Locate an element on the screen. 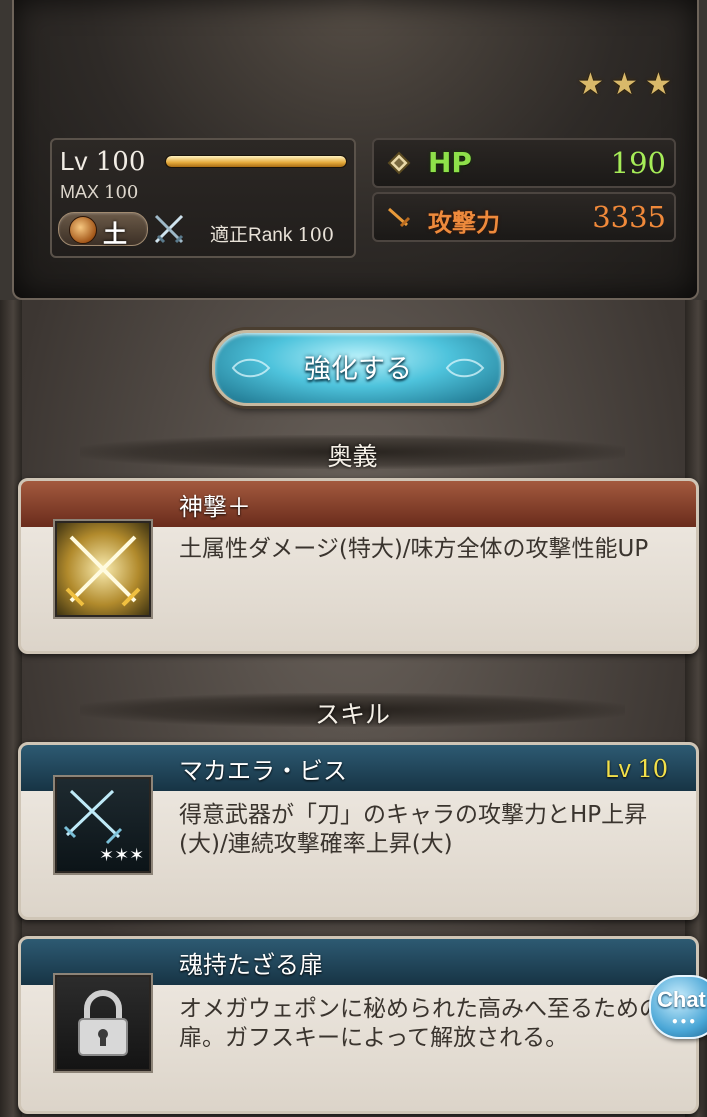  level-value: 100 is located at coordinates (120, 162).